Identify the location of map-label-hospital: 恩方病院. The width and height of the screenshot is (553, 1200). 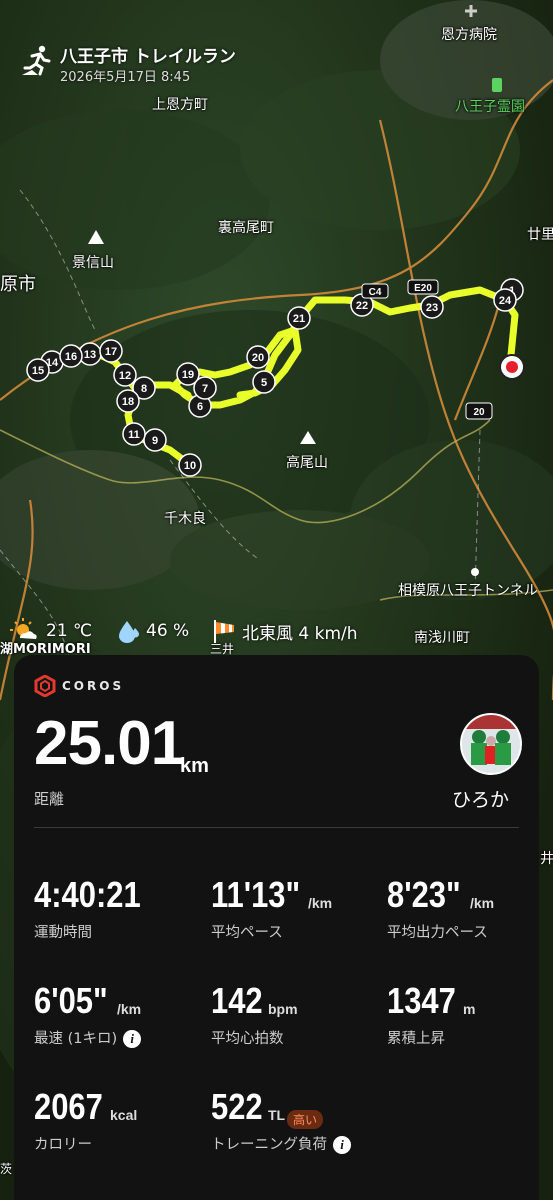
(469, 35).